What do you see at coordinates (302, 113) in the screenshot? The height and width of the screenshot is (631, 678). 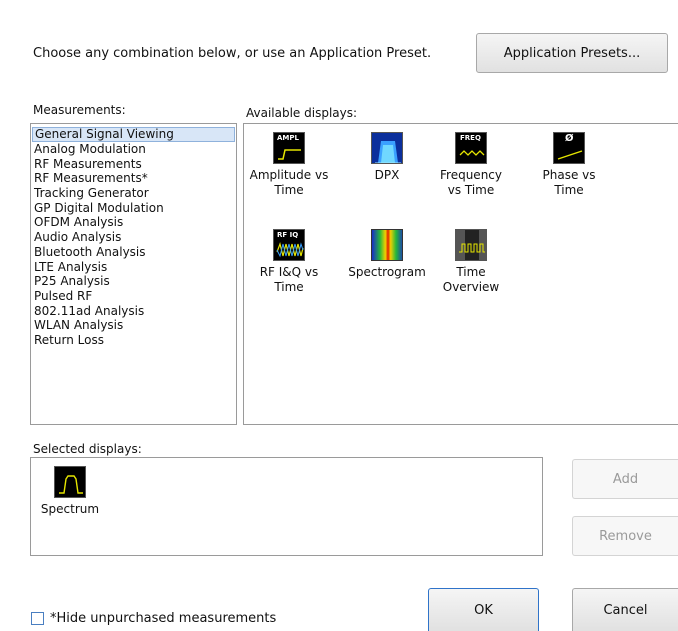 I see `available-displays-label: Available displays:` at bounding box center [302, 113].